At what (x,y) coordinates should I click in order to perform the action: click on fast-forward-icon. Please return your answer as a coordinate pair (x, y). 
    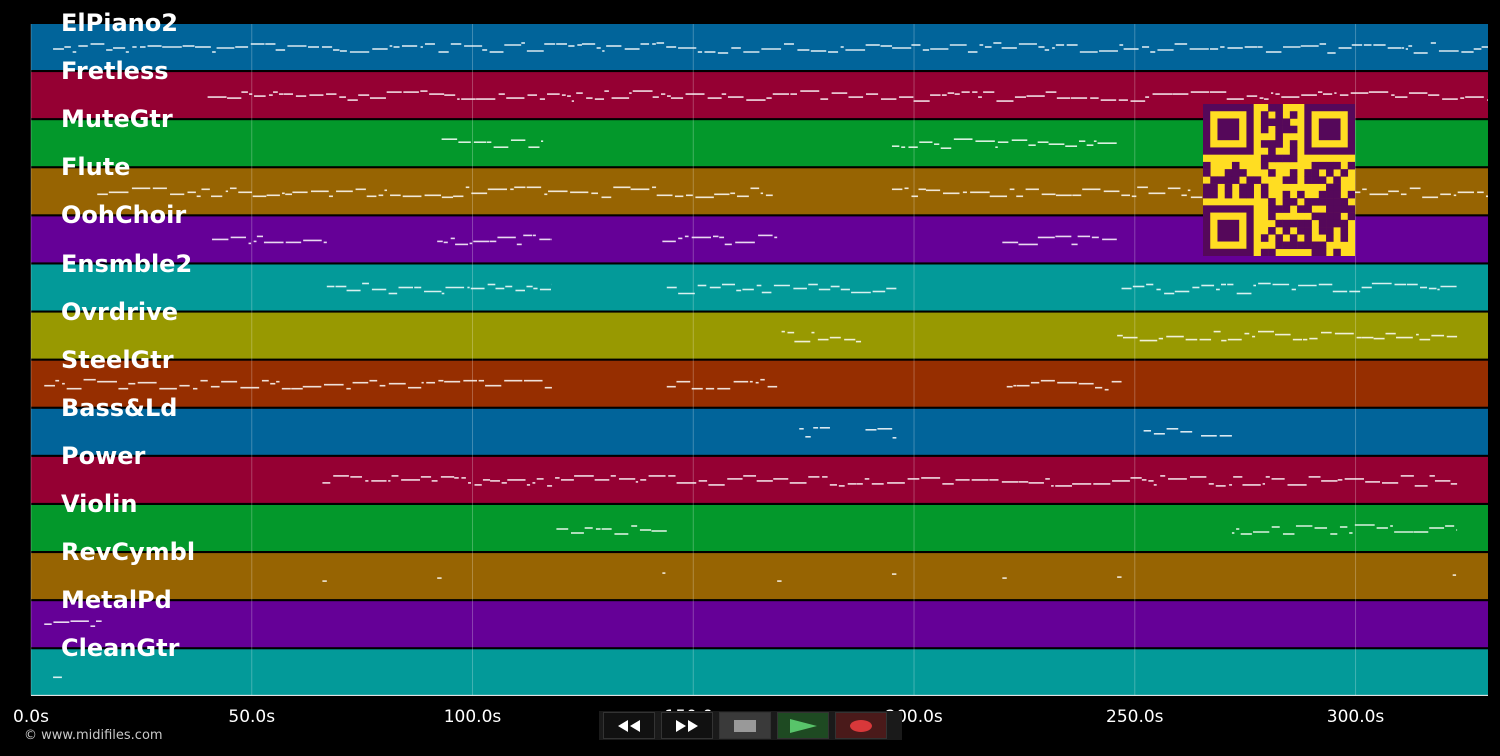
    Looking at the image, I should click on (687, 725).